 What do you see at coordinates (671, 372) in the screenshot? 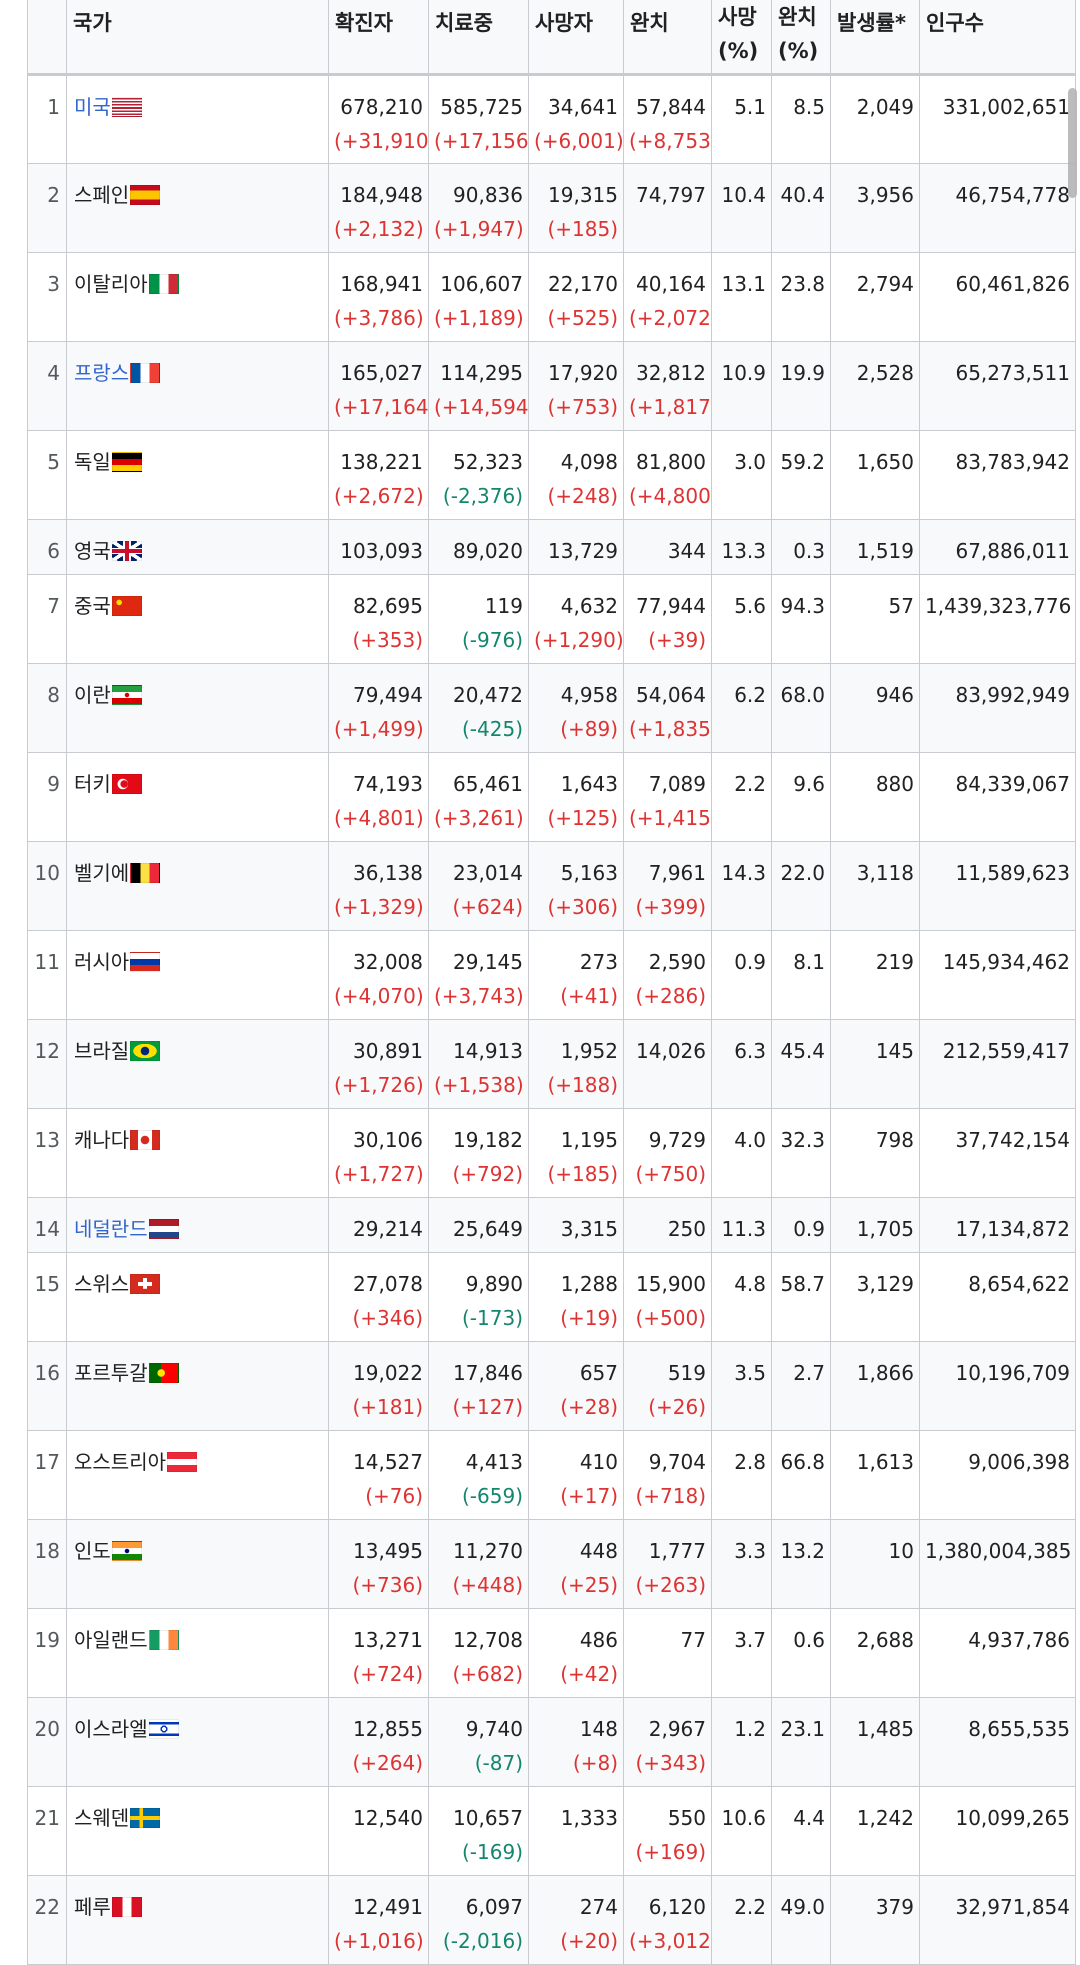
I see `recovered-value: 32,812` at bounding box center [671, 372].